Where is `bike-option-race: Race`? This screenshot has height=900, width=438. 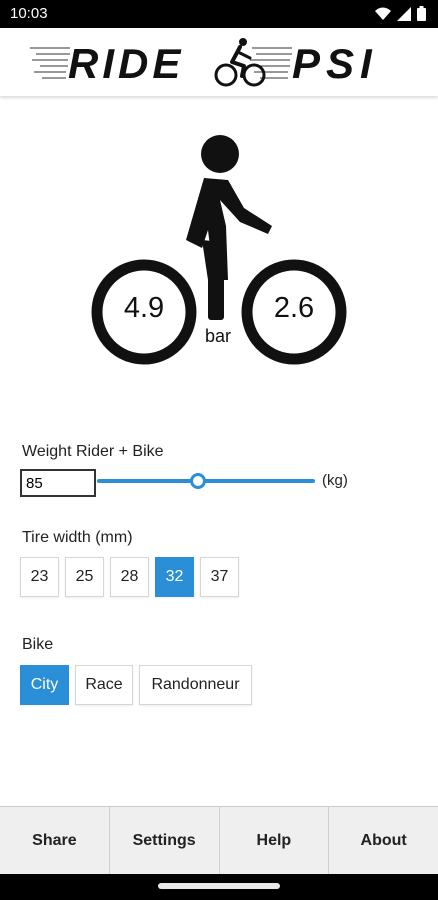 bike-option-race: Race is located at coordinates (104, 685).